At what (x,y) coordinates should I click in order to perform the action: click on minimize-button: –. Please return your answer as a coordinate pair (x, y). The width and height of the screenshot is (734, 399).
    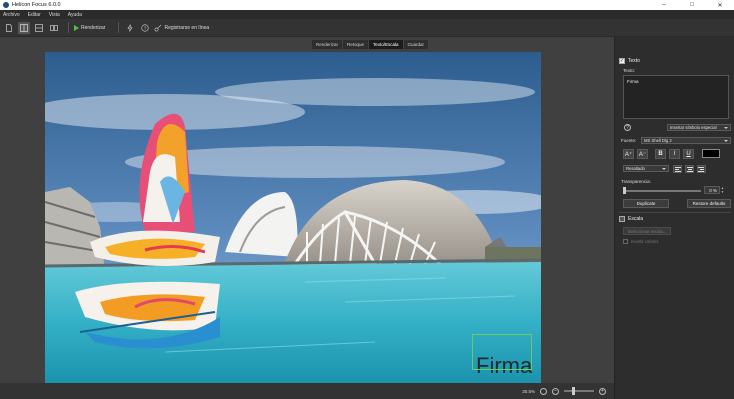
    Looking at the image, I should click on (664, 5).